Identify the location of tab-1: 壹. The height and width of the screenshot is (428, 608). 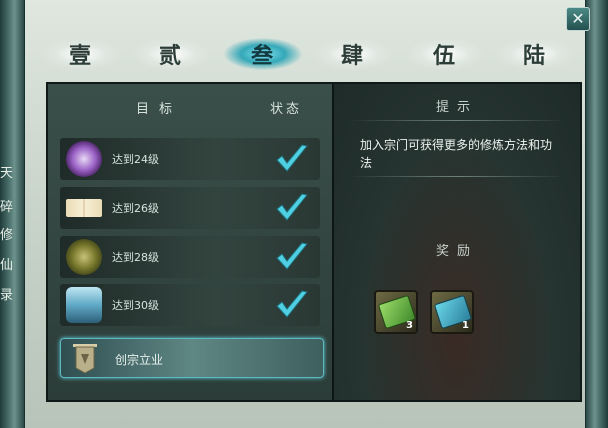
(81, 54).